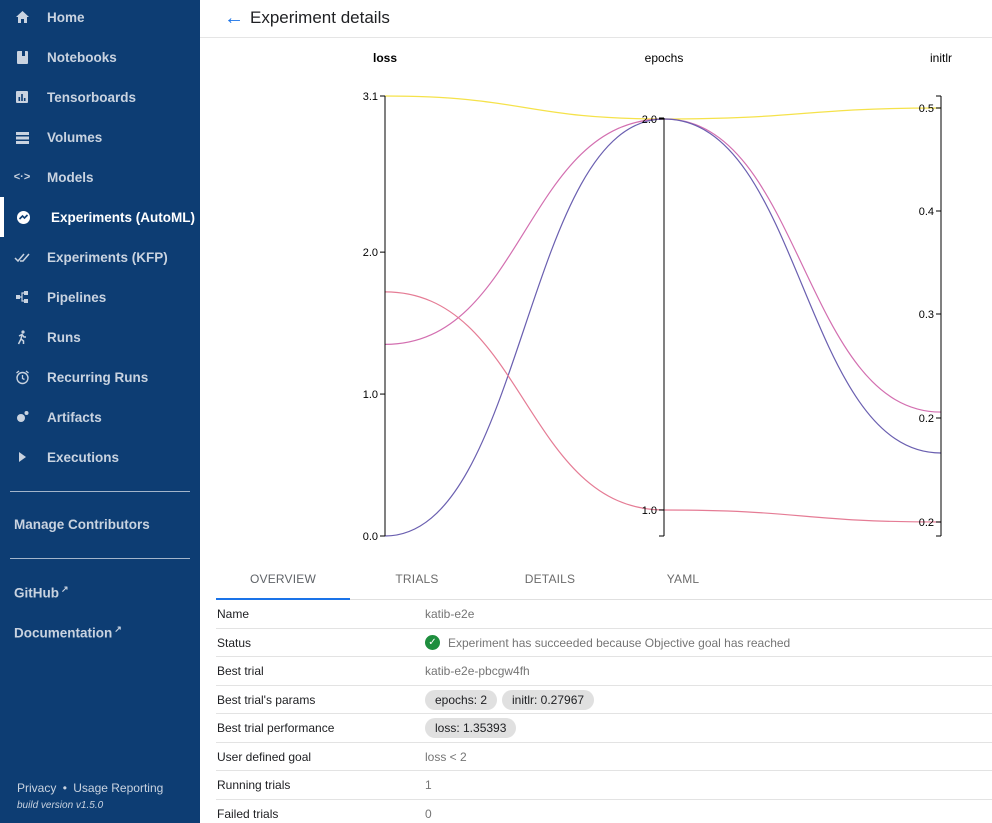 The width and height of the screenshot is (992, 823). What do you see at coordinates (22, 377) in the screenshot?
I see `alarm-icon` at bounding box center [22, 377].